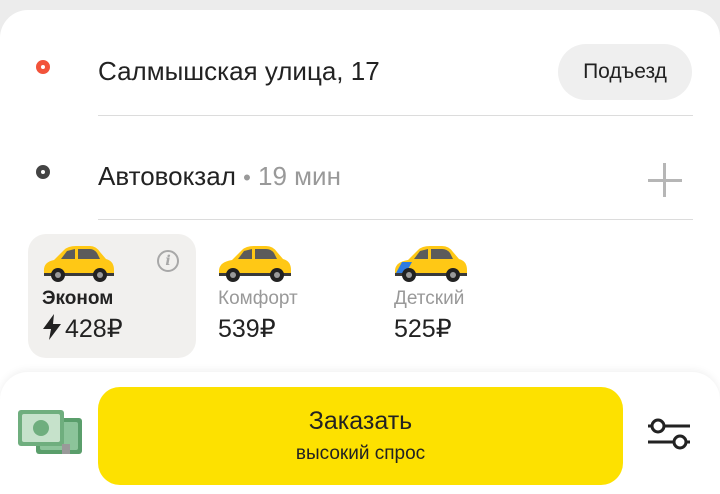 The height and width of the screenshot is (494, 720). Describe the element at coordinates (360, 453) in the screenshot. I see `order-button-sublabel: высокий спрос` at that location.